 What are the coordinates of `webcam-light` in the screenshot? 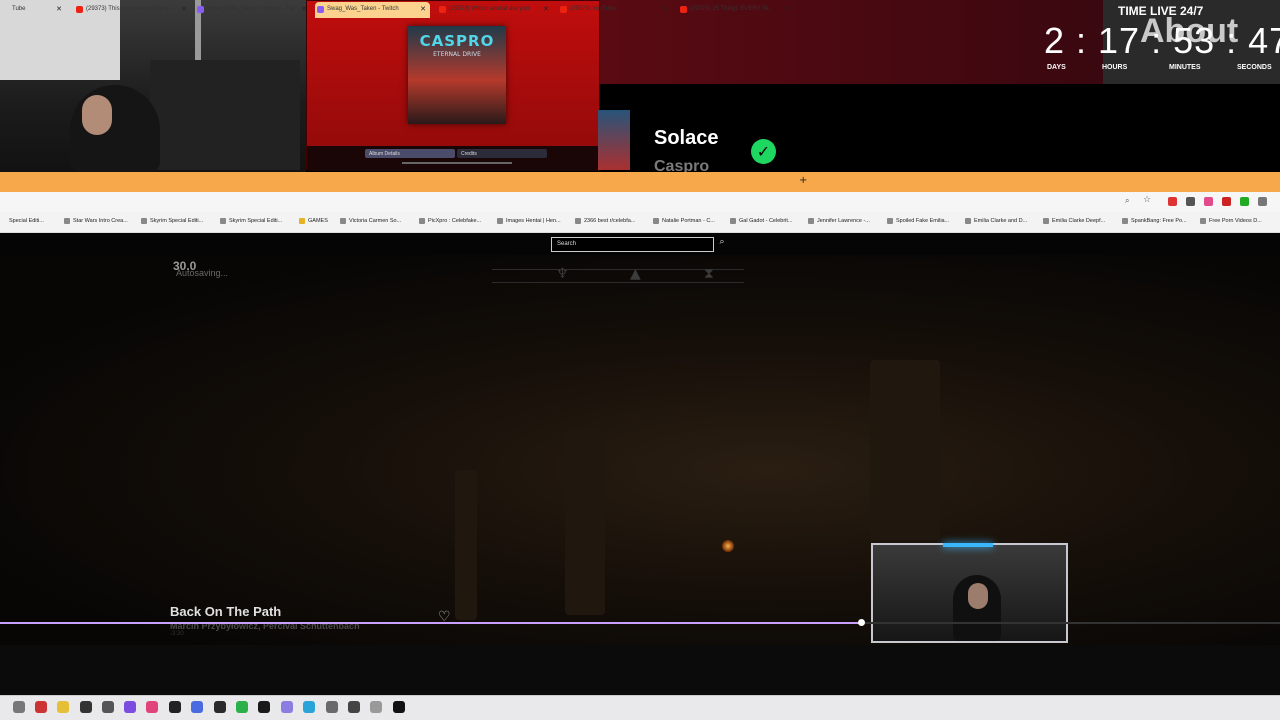 It's located at (968, 545).